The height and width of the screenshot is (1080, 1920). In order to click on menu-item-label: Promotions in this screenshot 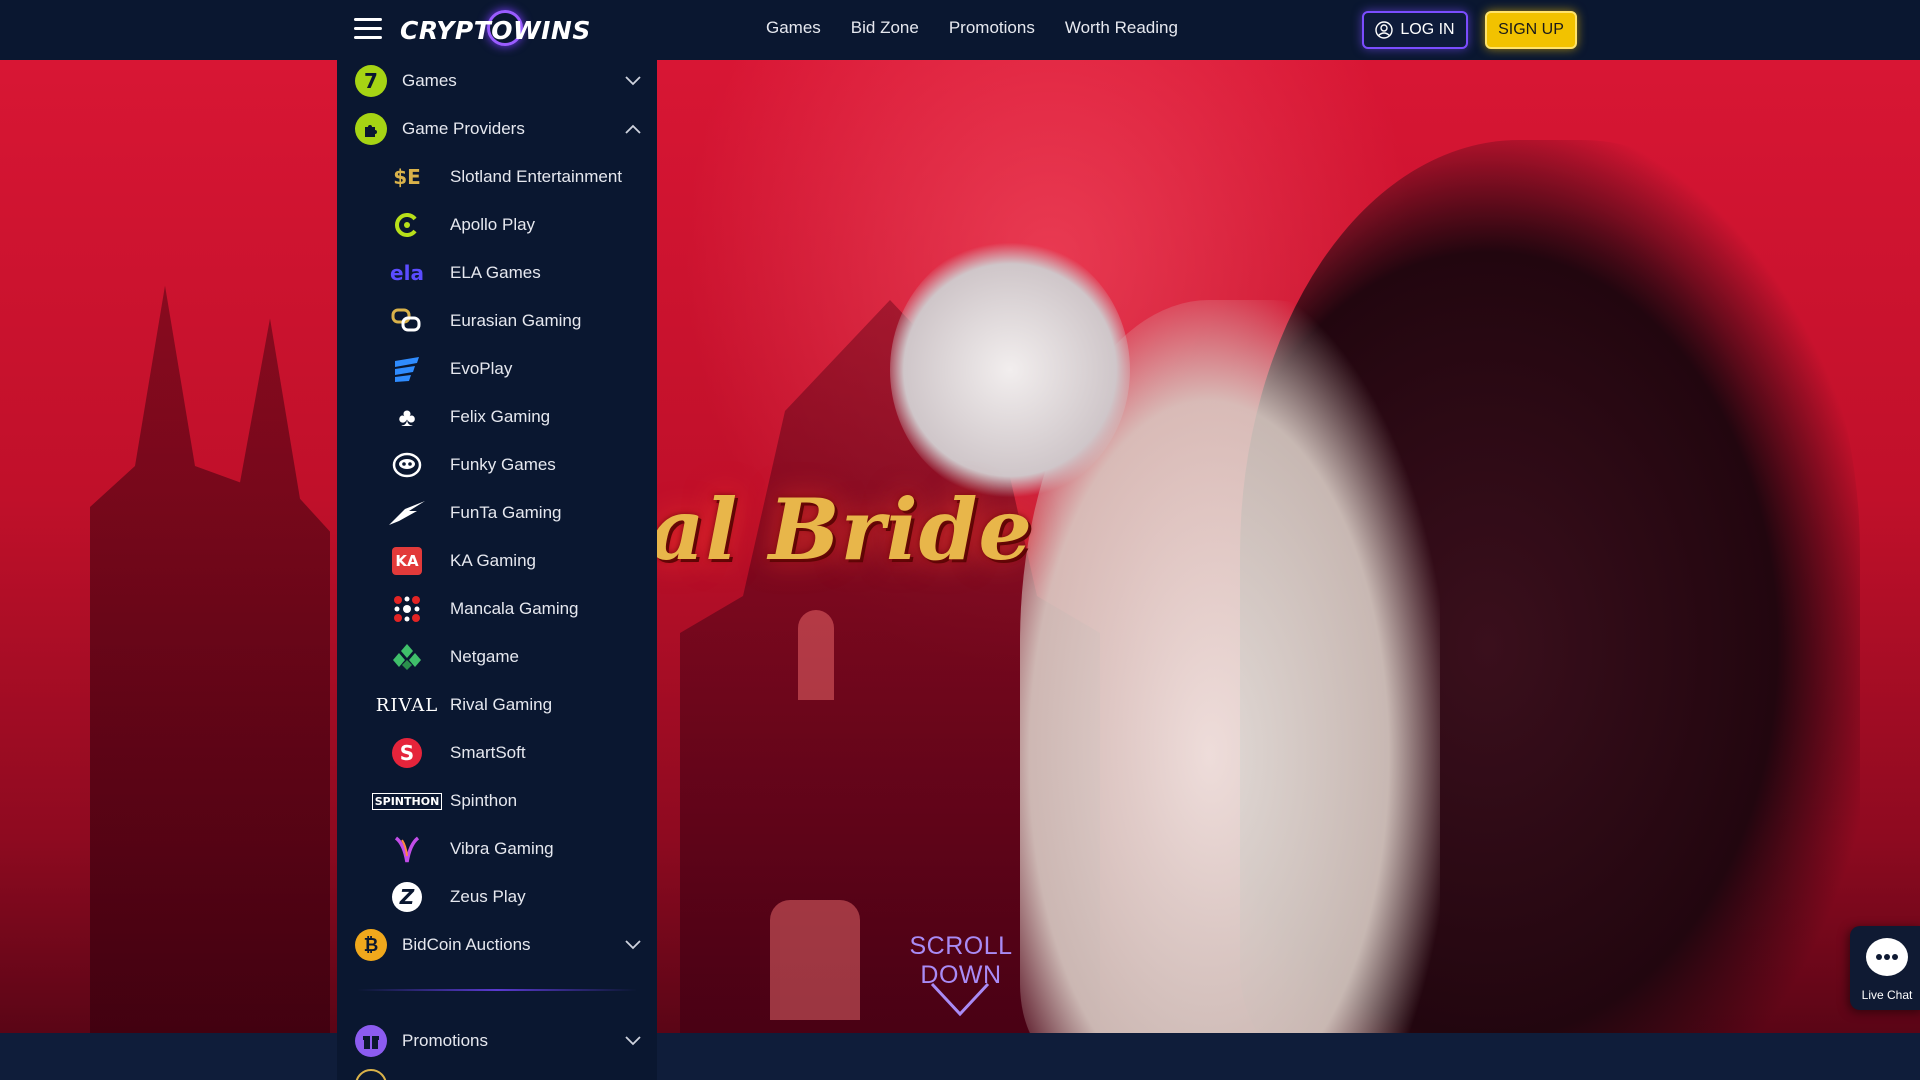, I will do `click(445, 1040)`.